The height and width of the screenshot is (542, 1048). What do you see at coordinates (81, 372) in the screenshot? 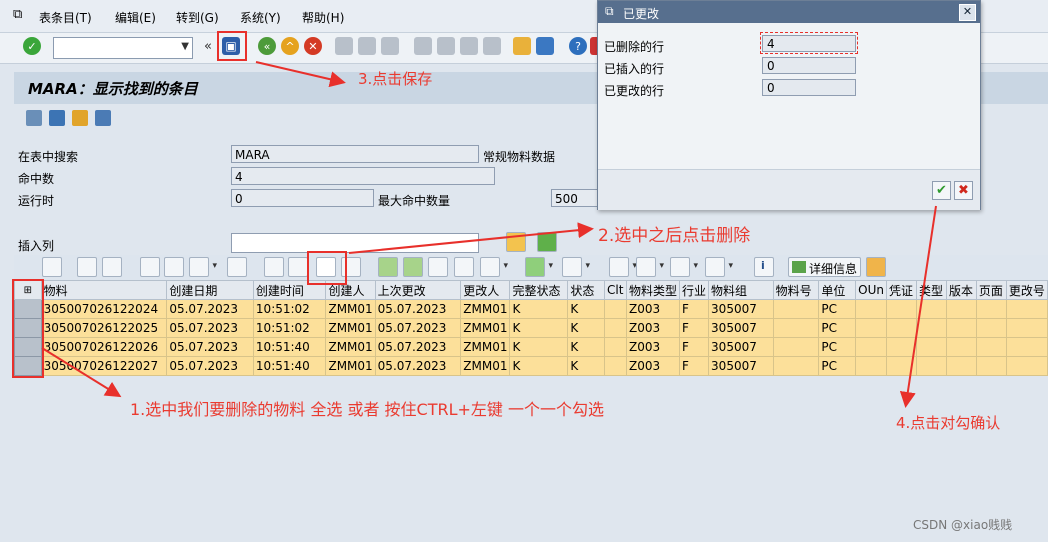
I see `arrow-step1` at bounding box center [81, 372].